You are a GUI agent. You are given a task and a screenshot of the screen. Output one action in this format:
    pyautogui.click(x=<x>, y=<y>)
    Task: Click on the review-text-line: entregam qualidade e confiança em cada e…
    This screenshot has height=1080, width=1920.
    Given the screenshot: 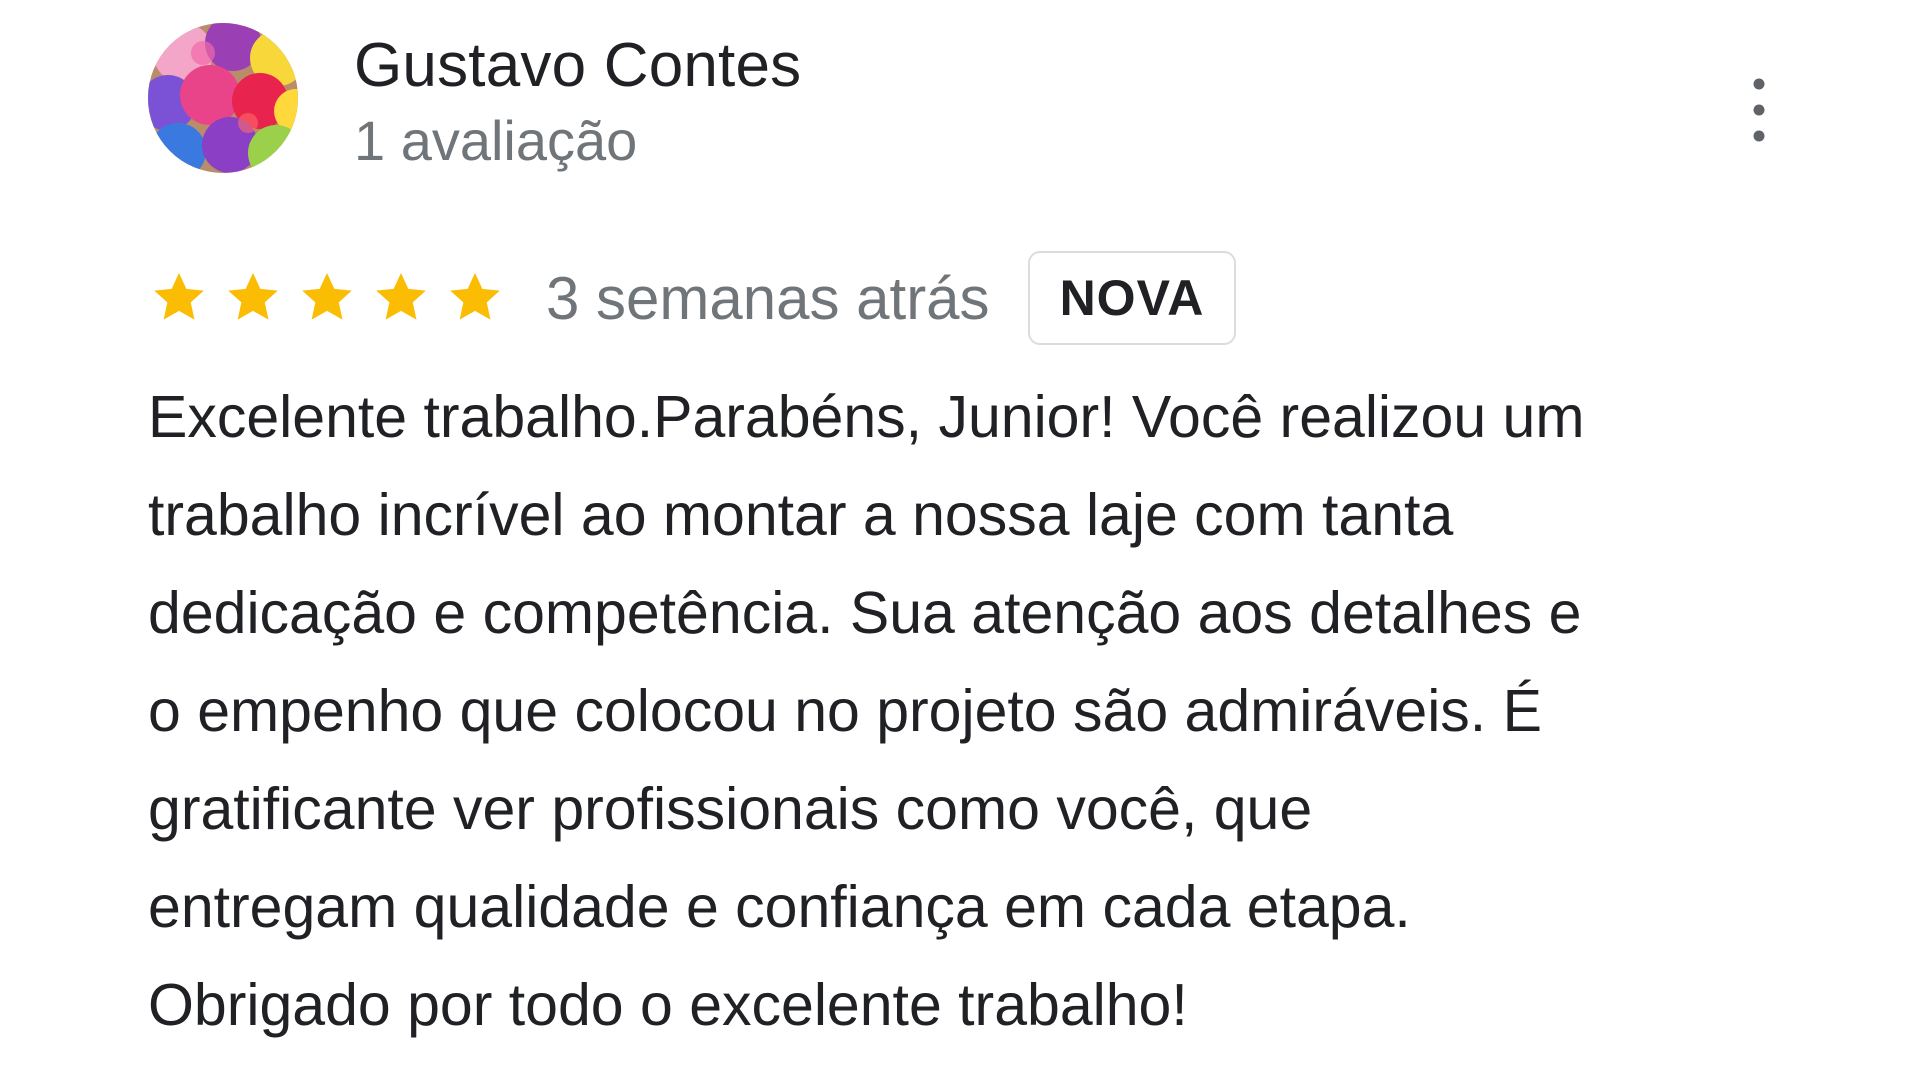 What is the action you would take?
    pyautogui.click(x=779, y=907)
    